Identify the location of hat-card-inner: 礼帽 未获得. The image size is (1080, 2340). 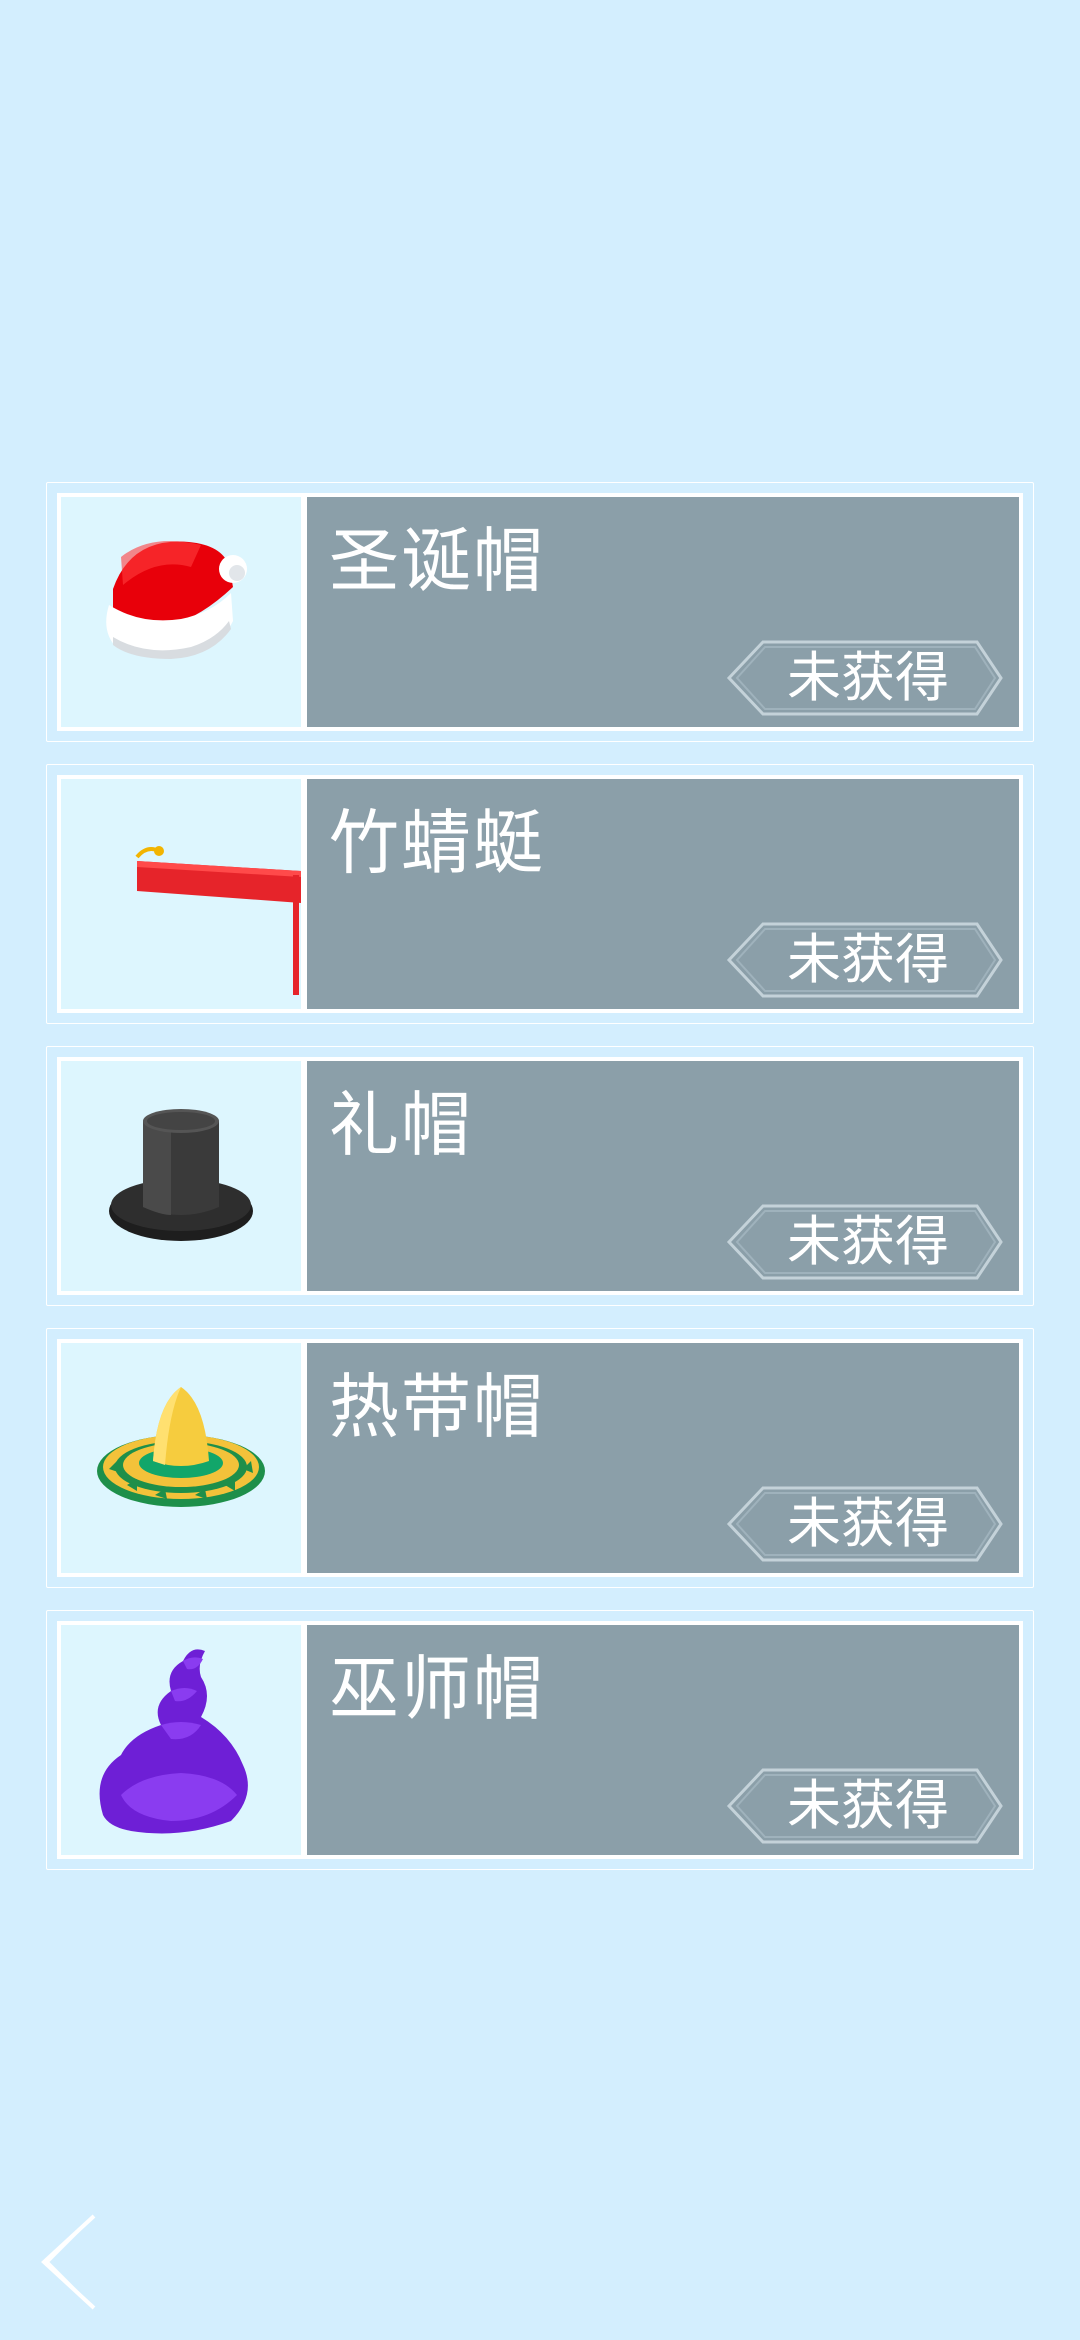
(540, 1176).